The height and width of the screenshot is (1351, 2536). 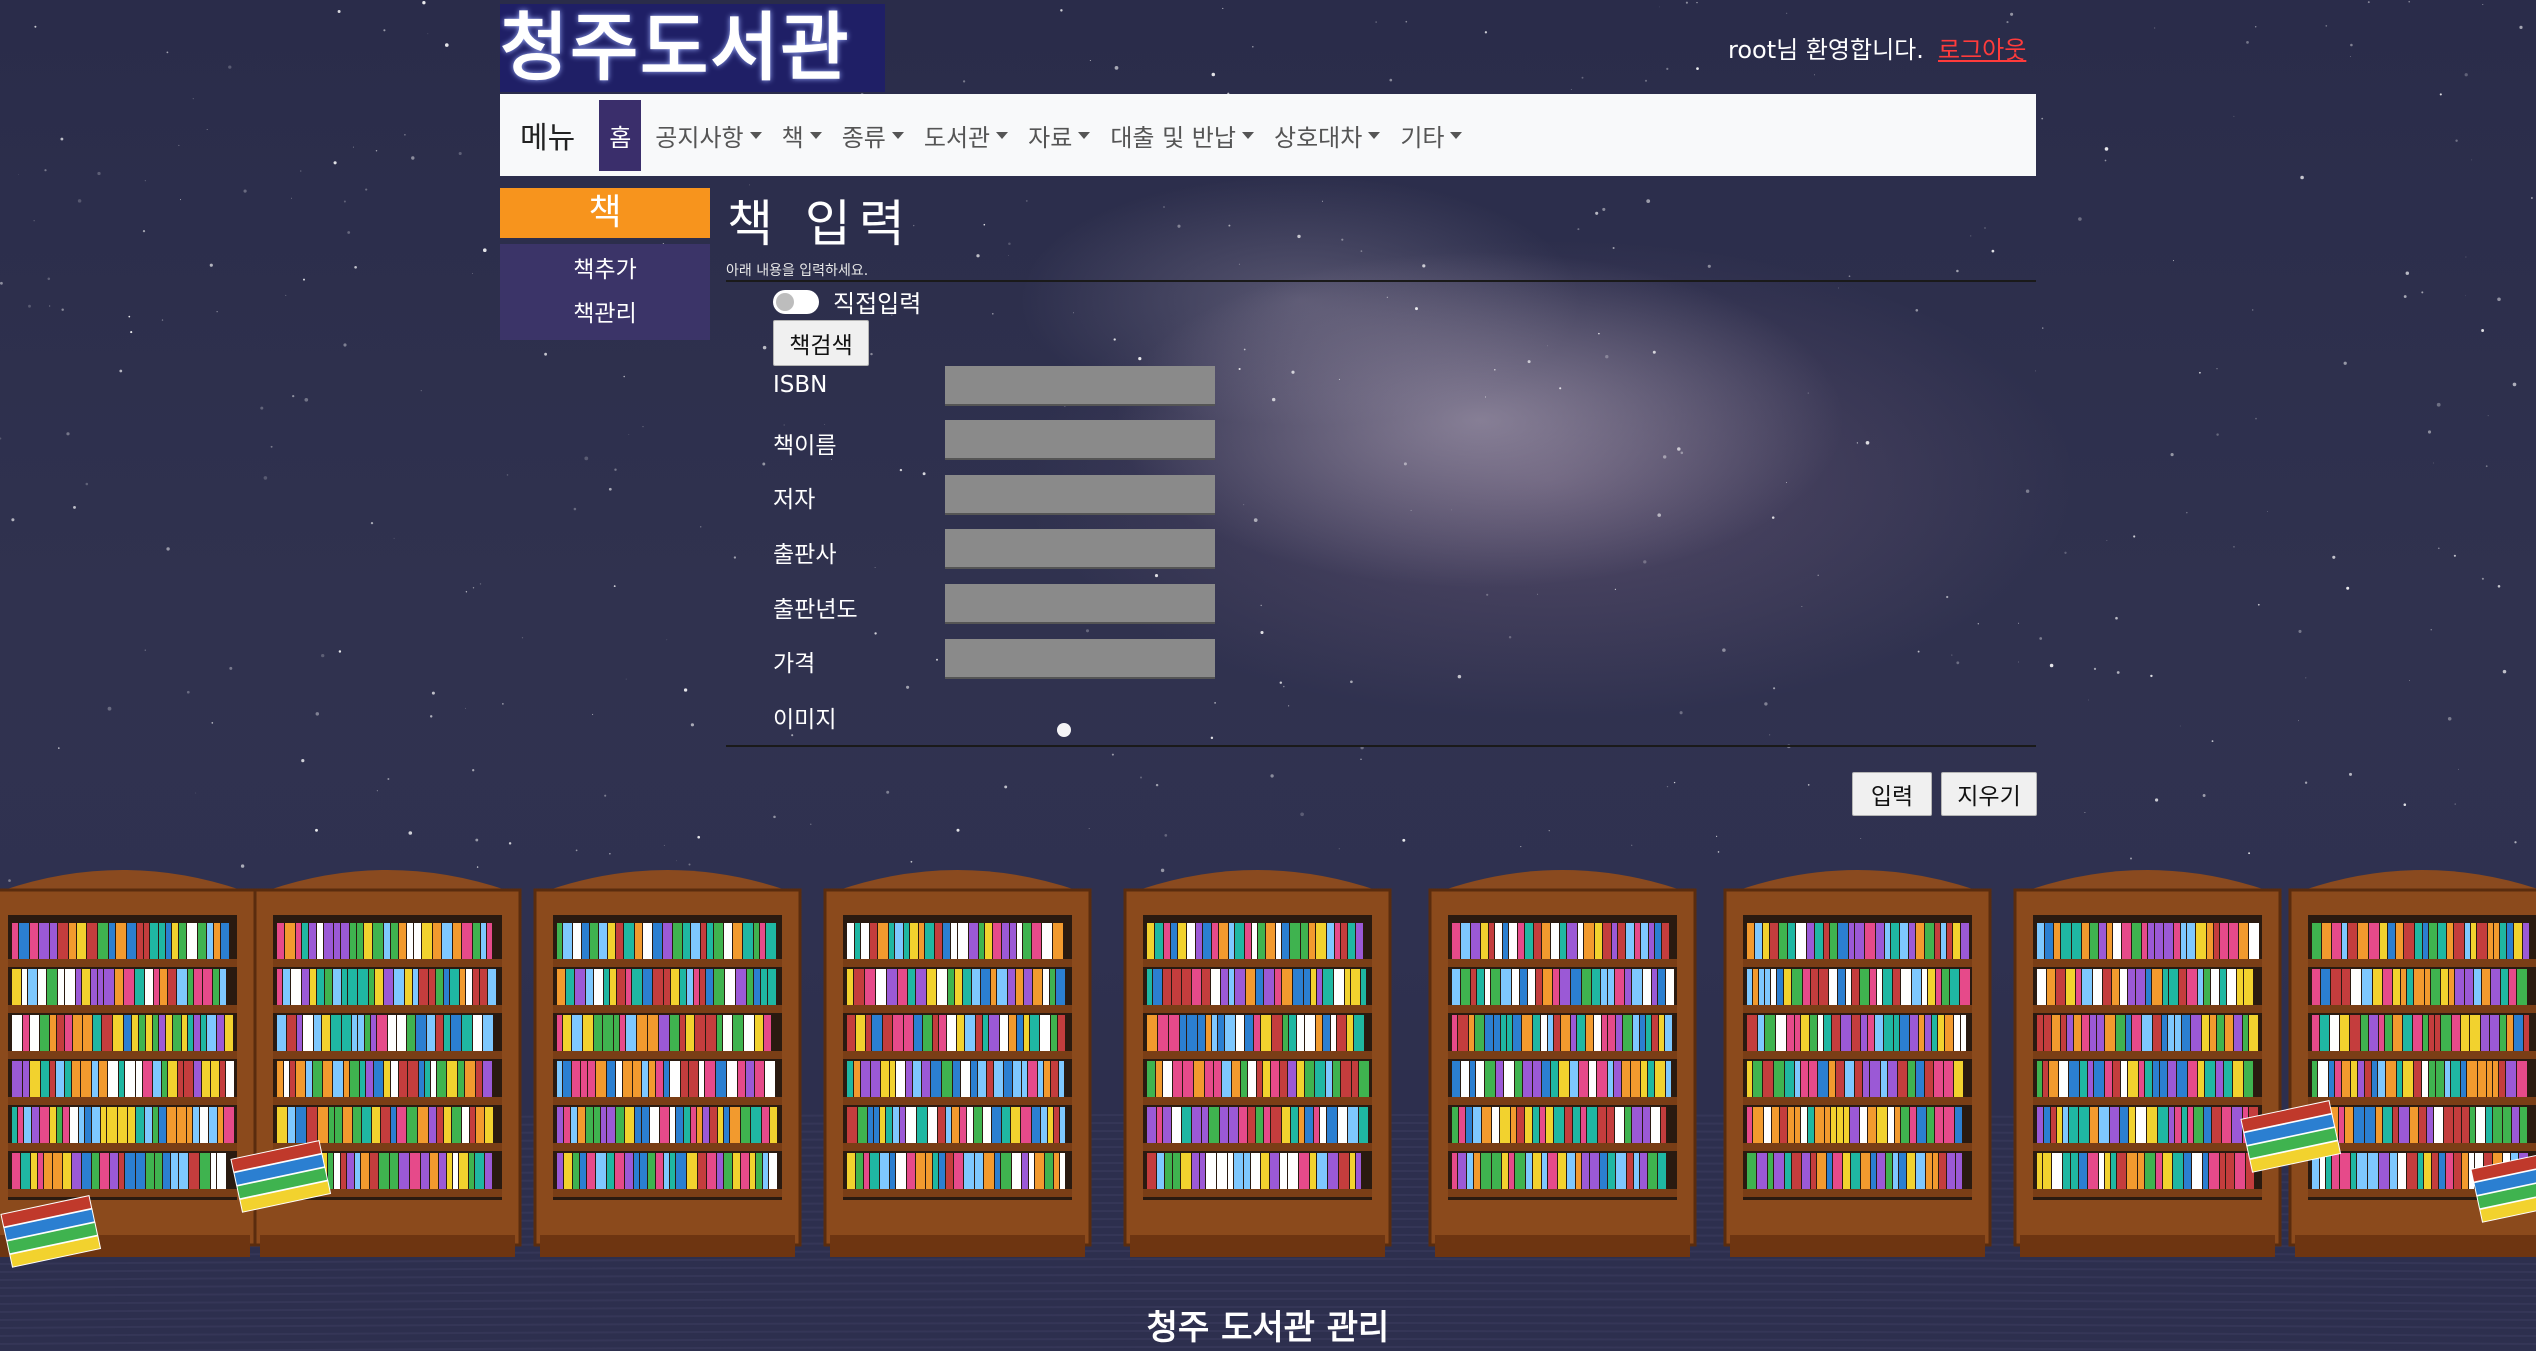 I want to click on footer-title: 청주 도서관 관리, so click(x=1268, y=1328).